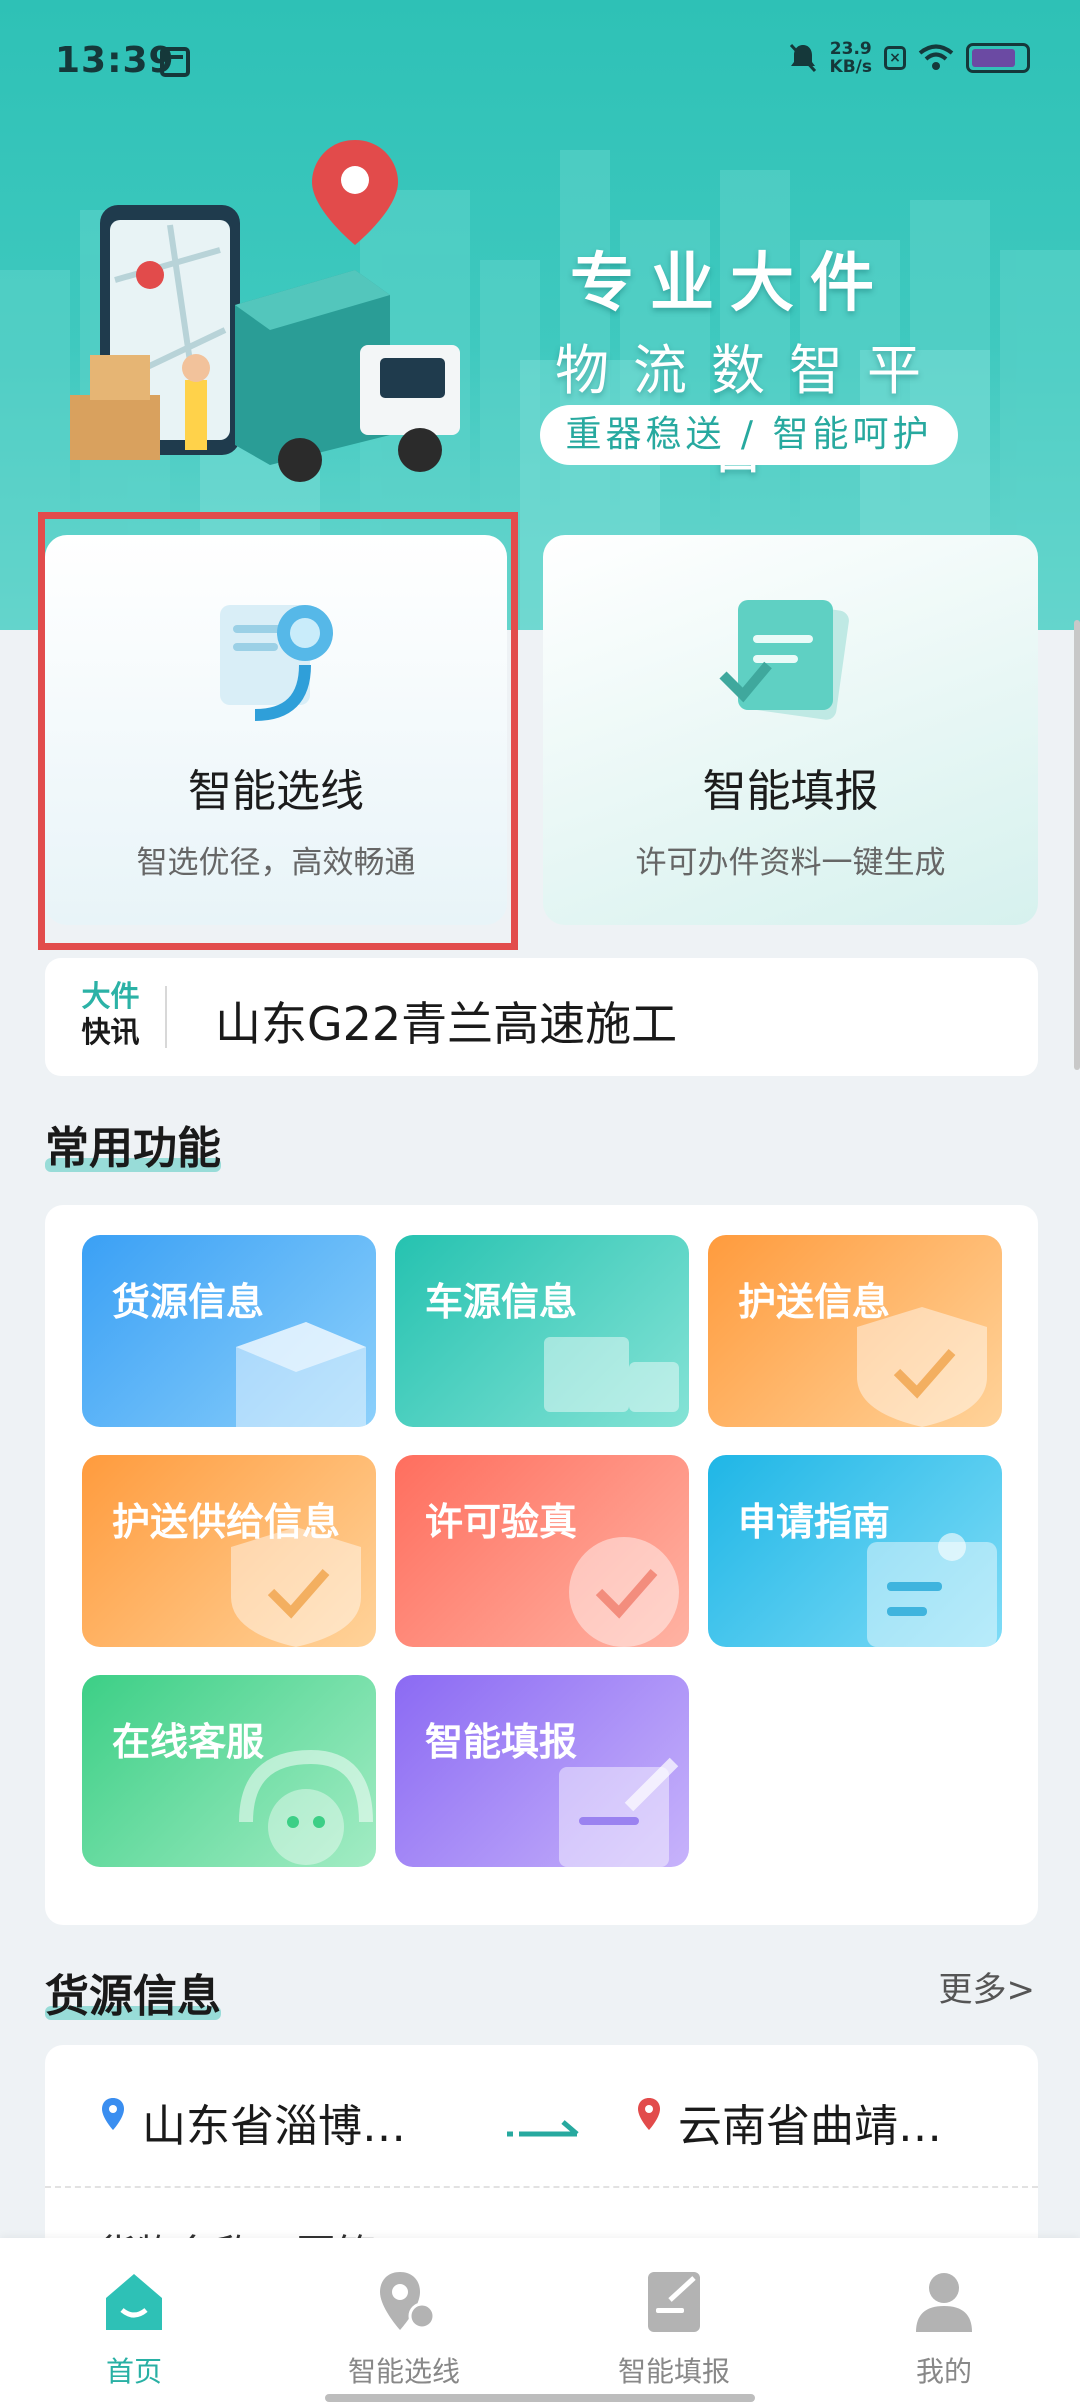 This screenshot has height=2408, width=1080. Describe the element at coordinates (790, 863) in the screenshot. I see `smart-fill-desc: 许可办件资料一键生成` at that location.